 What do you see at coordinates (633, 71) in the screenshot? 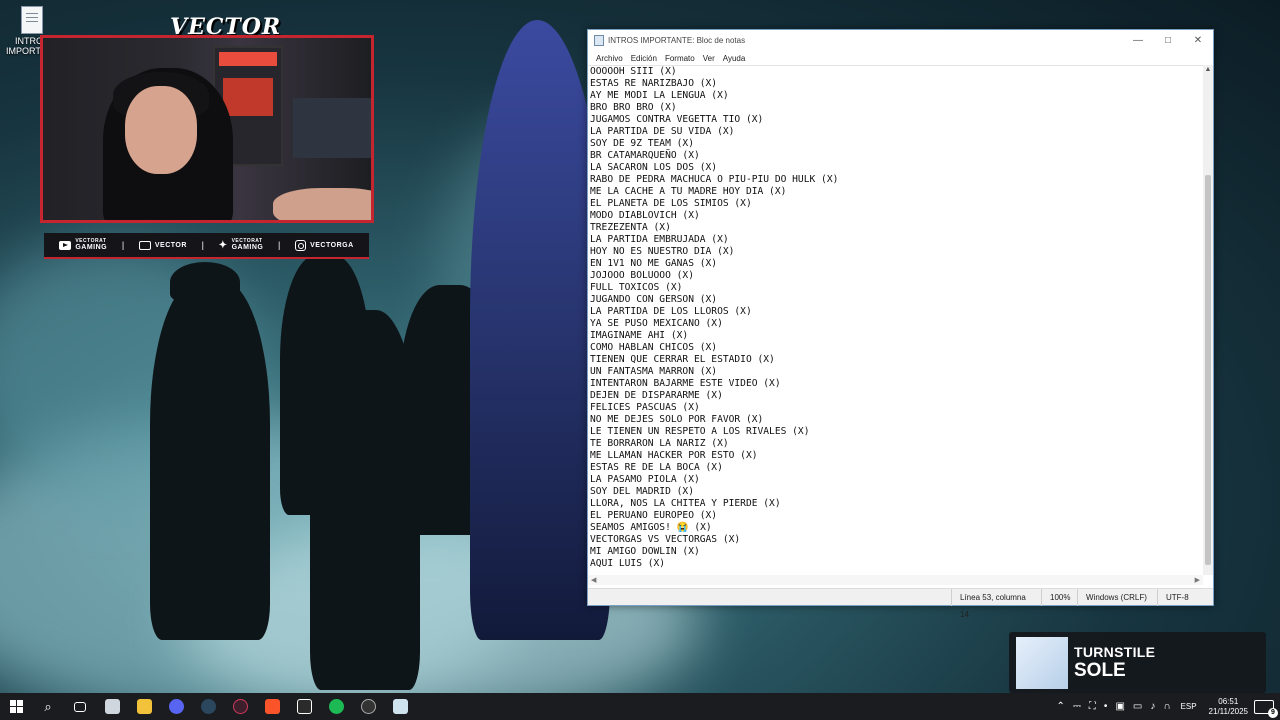
I see `text-line: OOOOOH SIII (X)` at bounding box center [633, 71].